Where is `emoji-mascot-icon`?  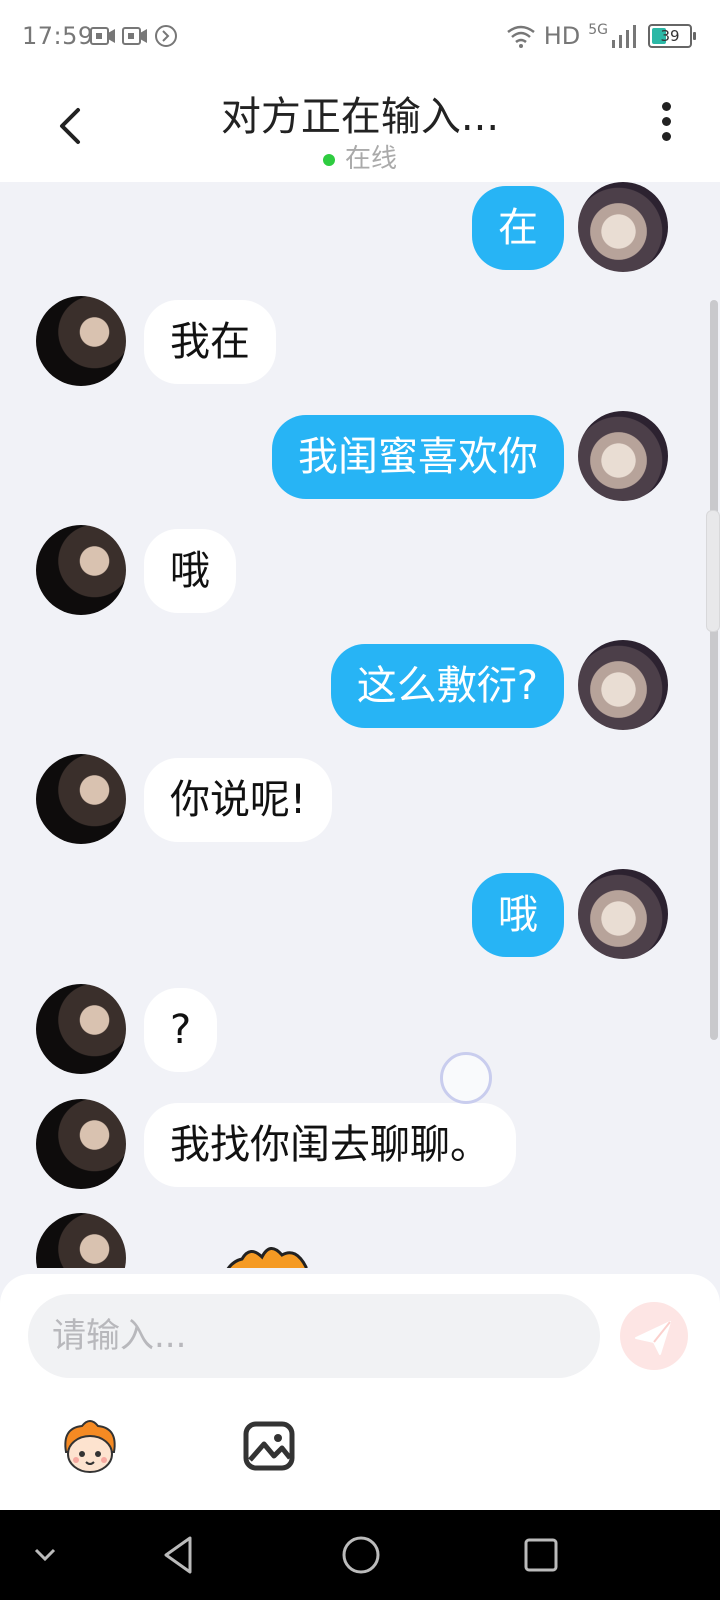 emoji-mascot-icon is located at coordinates (90, 1446).